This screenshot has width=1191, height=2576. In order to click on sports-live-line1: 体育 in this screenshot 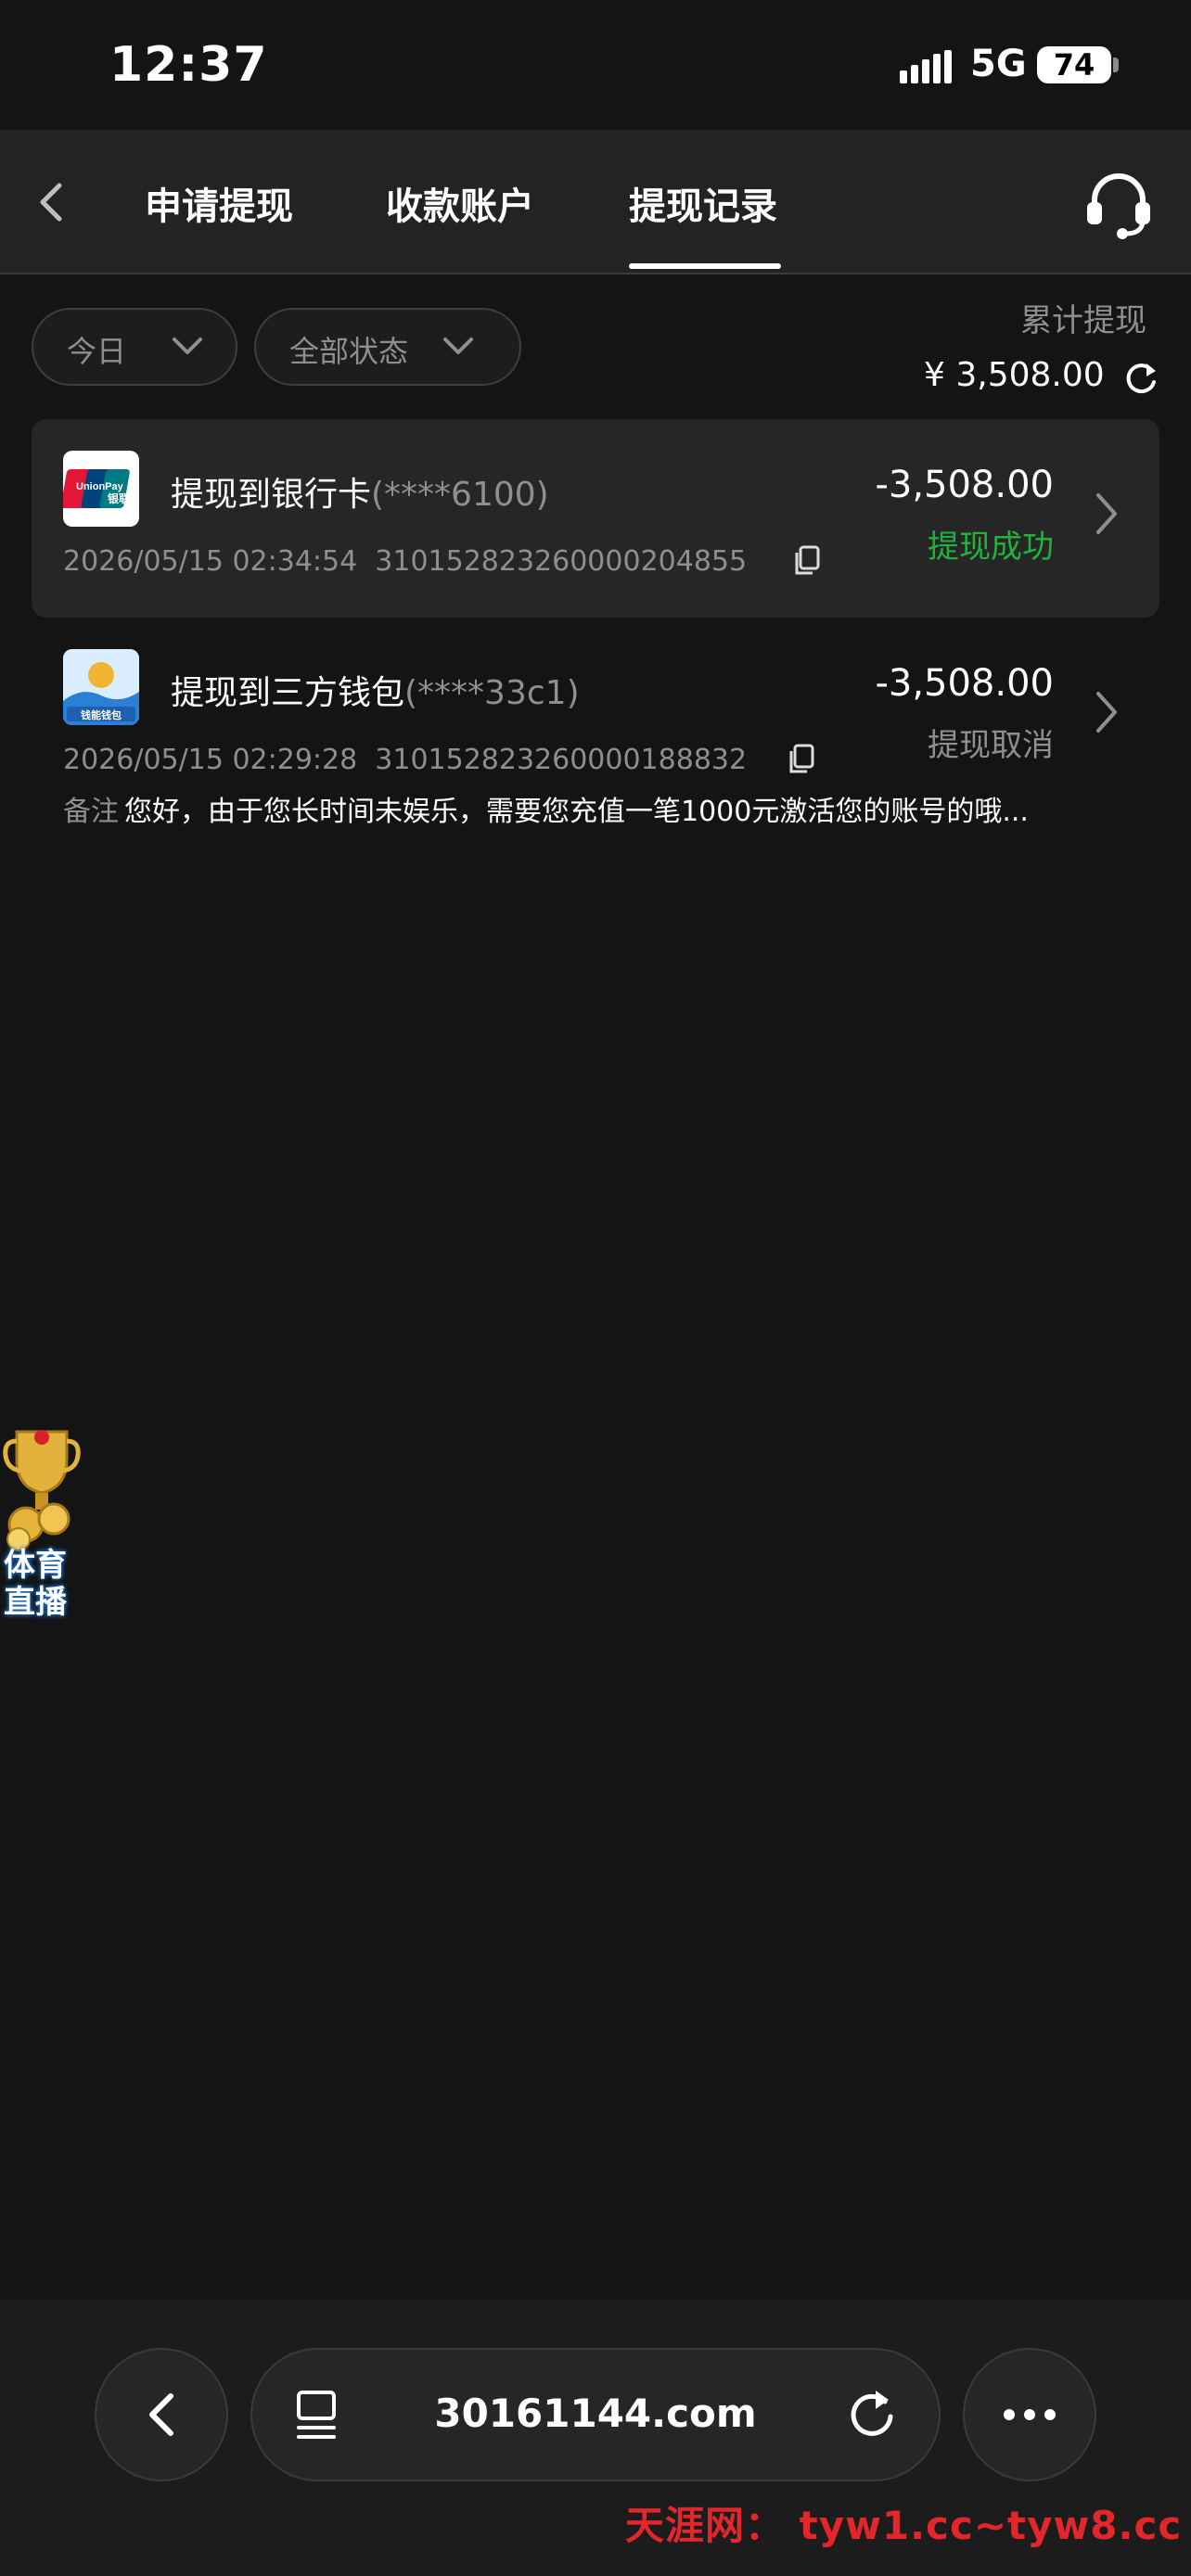, I will do `click(35, 1565)`.